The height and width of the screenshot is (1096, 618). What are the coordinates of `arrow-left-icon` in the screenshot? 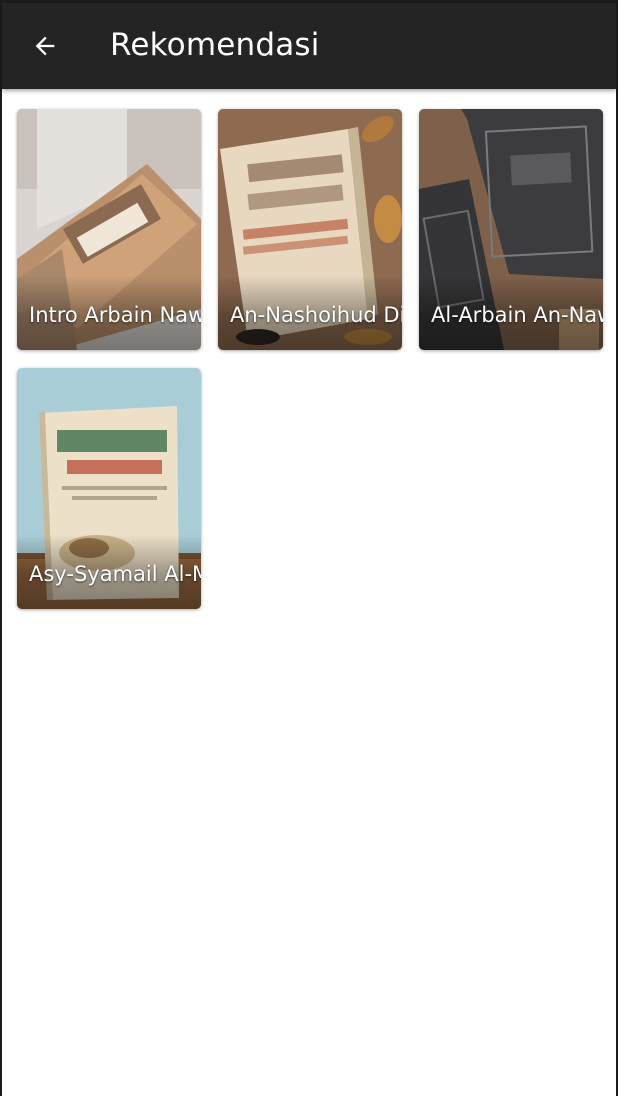 It's located at (45, 46).